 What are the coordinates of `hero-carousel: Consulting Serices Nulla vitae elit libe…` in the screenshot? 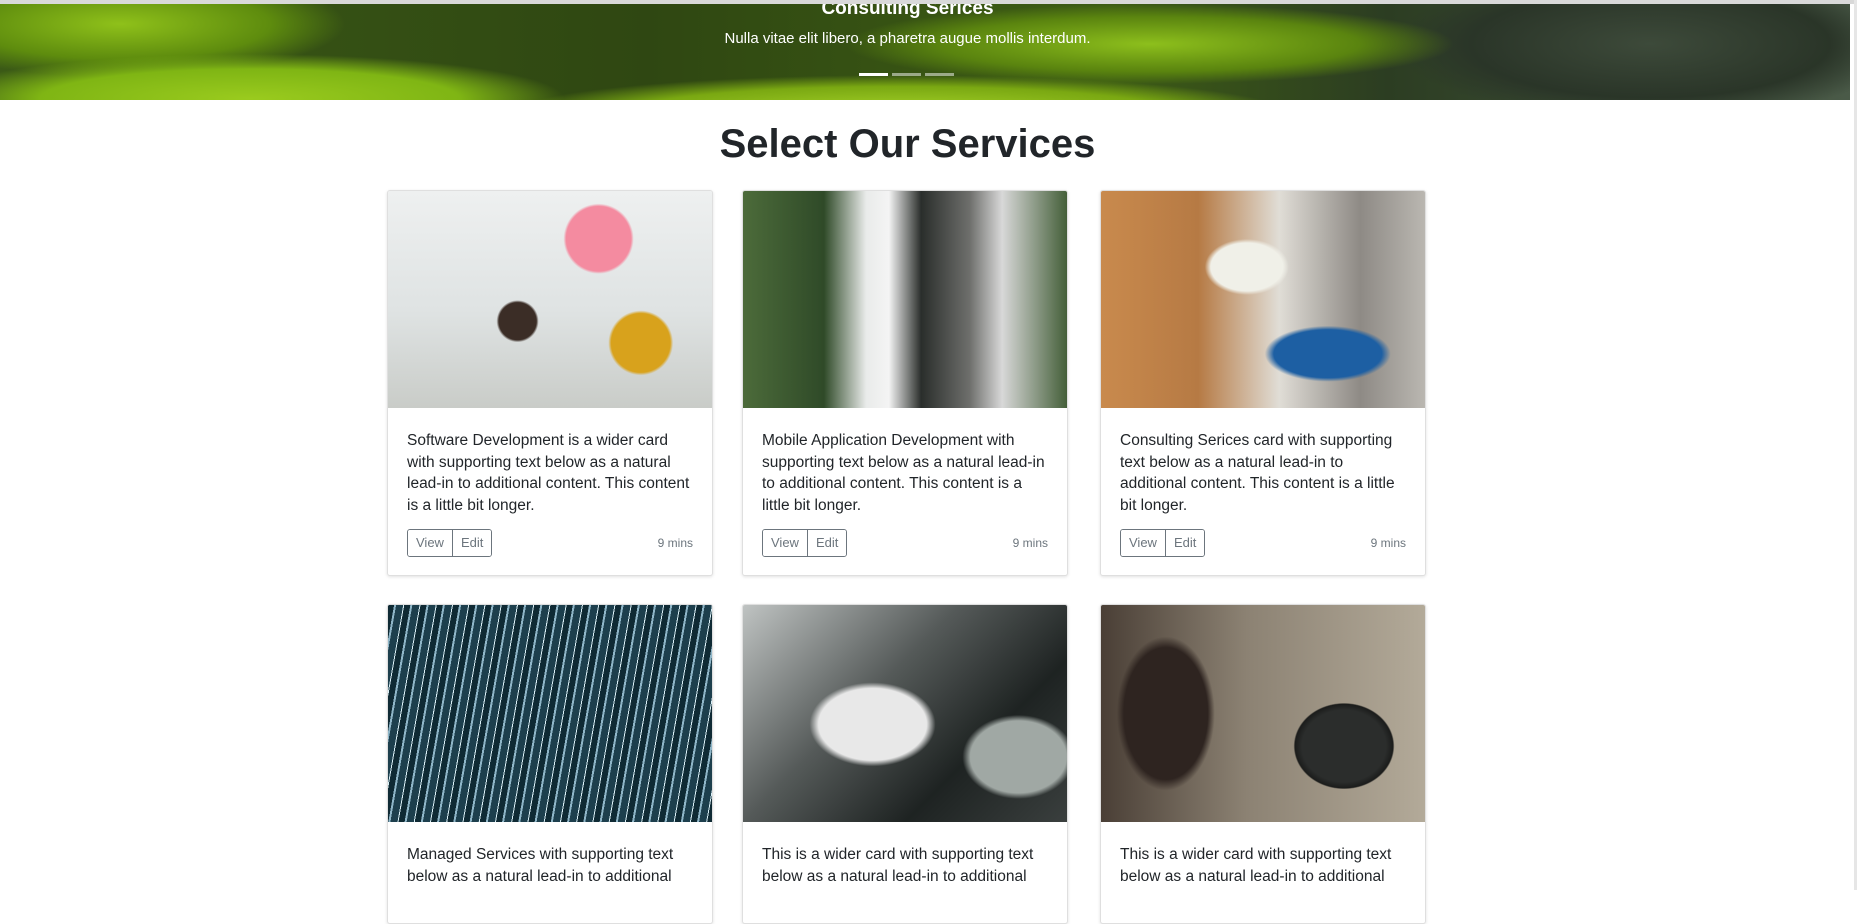 It's located at (925, 52).